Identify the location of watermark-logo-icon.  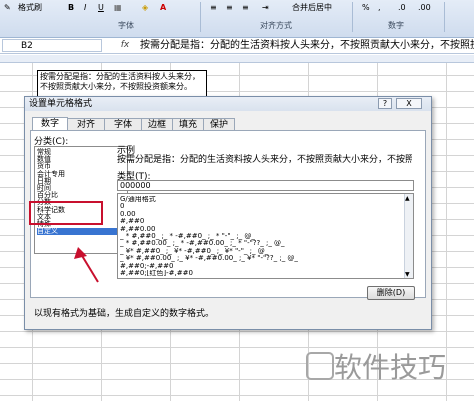
(320, 366).